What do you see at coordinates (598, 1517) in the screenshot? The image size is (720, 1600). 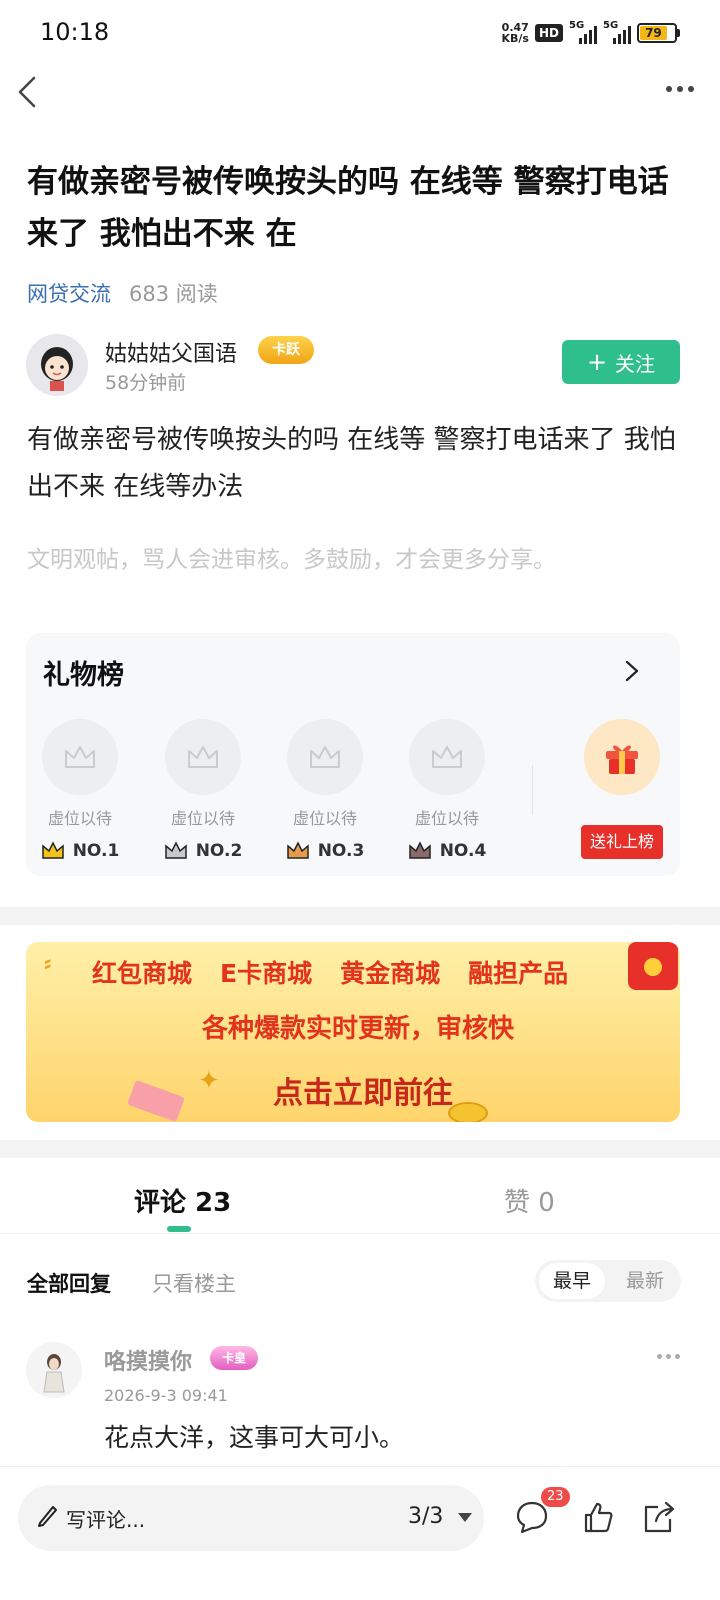 I see `like-icon` at bounding box center [598, 1517].